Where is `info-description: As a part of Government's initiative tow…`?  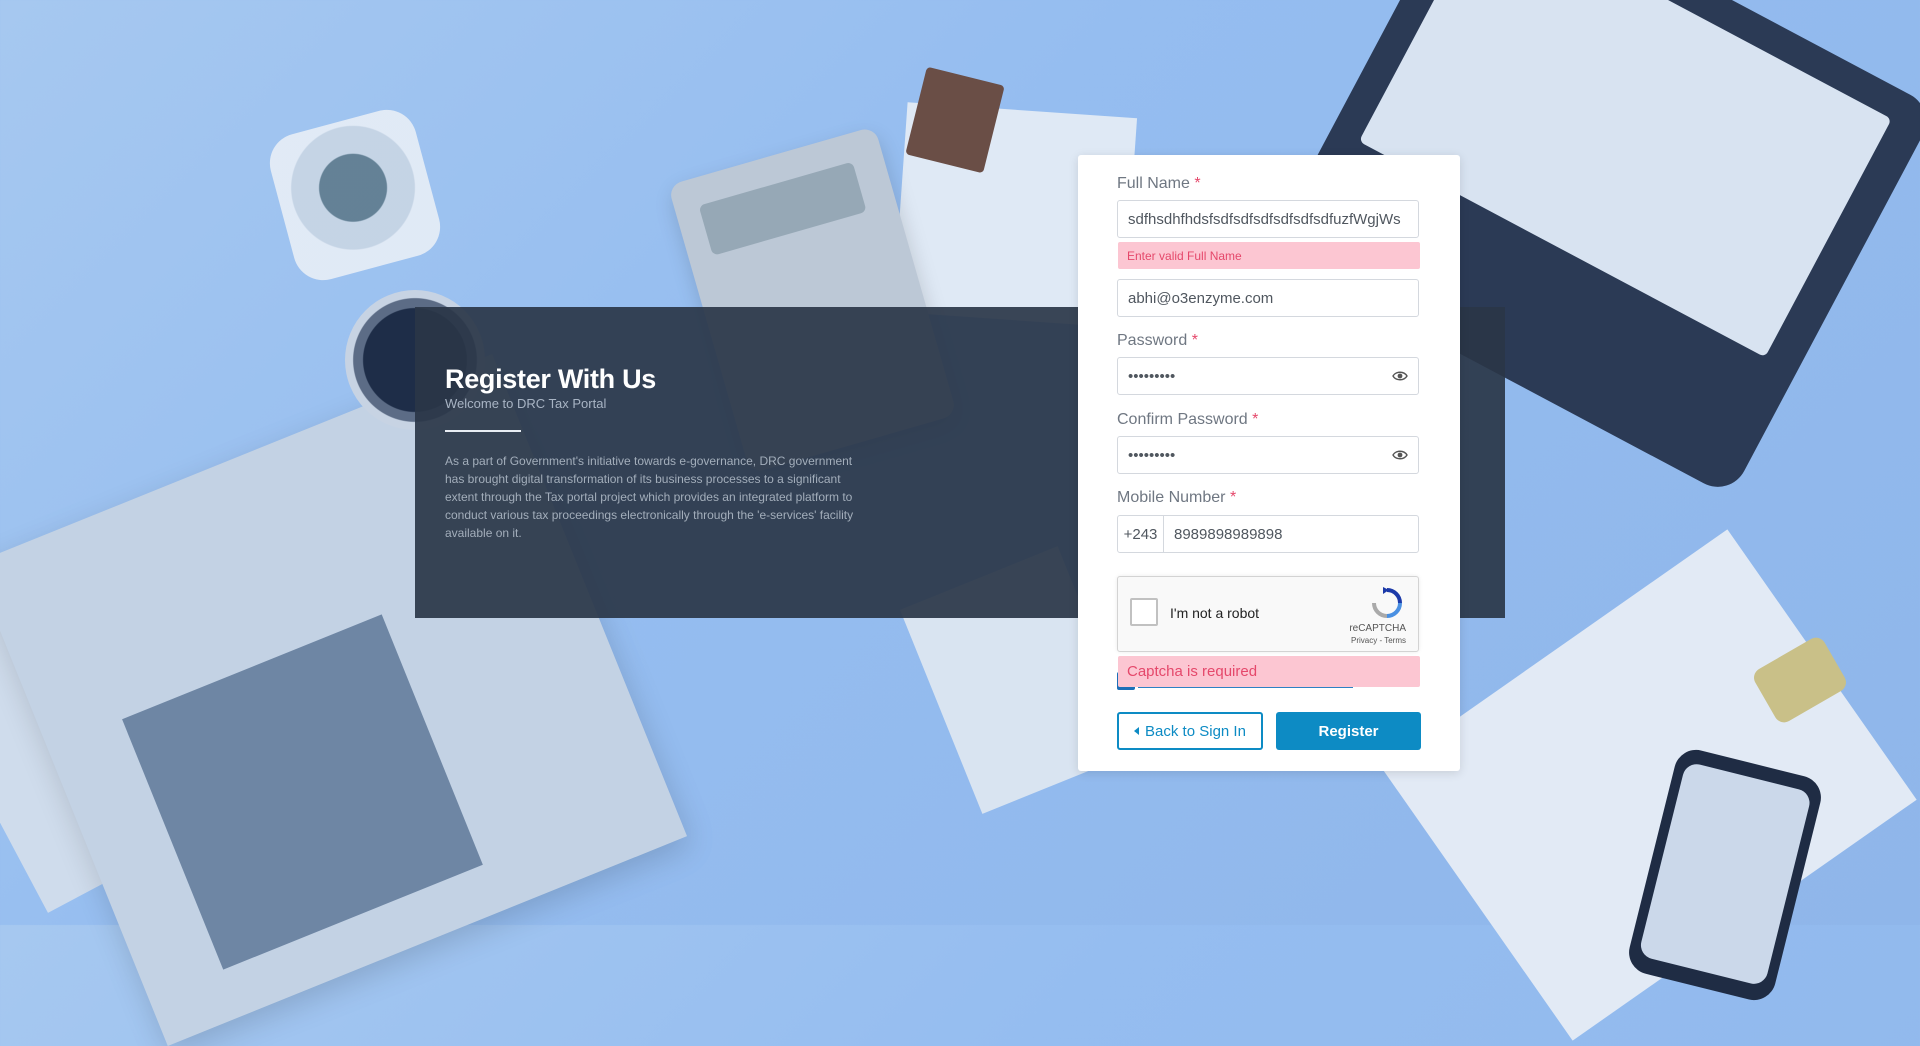
info-description: As a part of Government's initiative tow… is located at coordinates (649, 497).